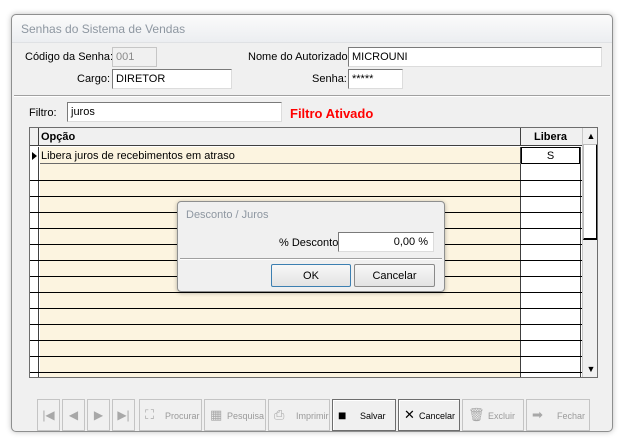 Image resolution: width=628 pixels, height=443 pixels. What do you see at coordinates (246, 416) in the screenshot?
I see `pesquisa-label: Pesquisa` at bounding box center [246, 416].